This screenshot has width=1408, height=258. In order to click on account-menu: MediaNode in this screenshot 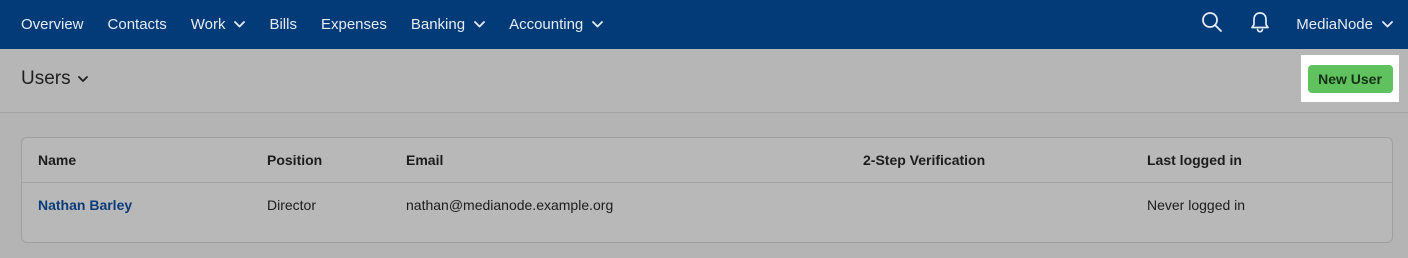, I will do `click(1346, 24)`.